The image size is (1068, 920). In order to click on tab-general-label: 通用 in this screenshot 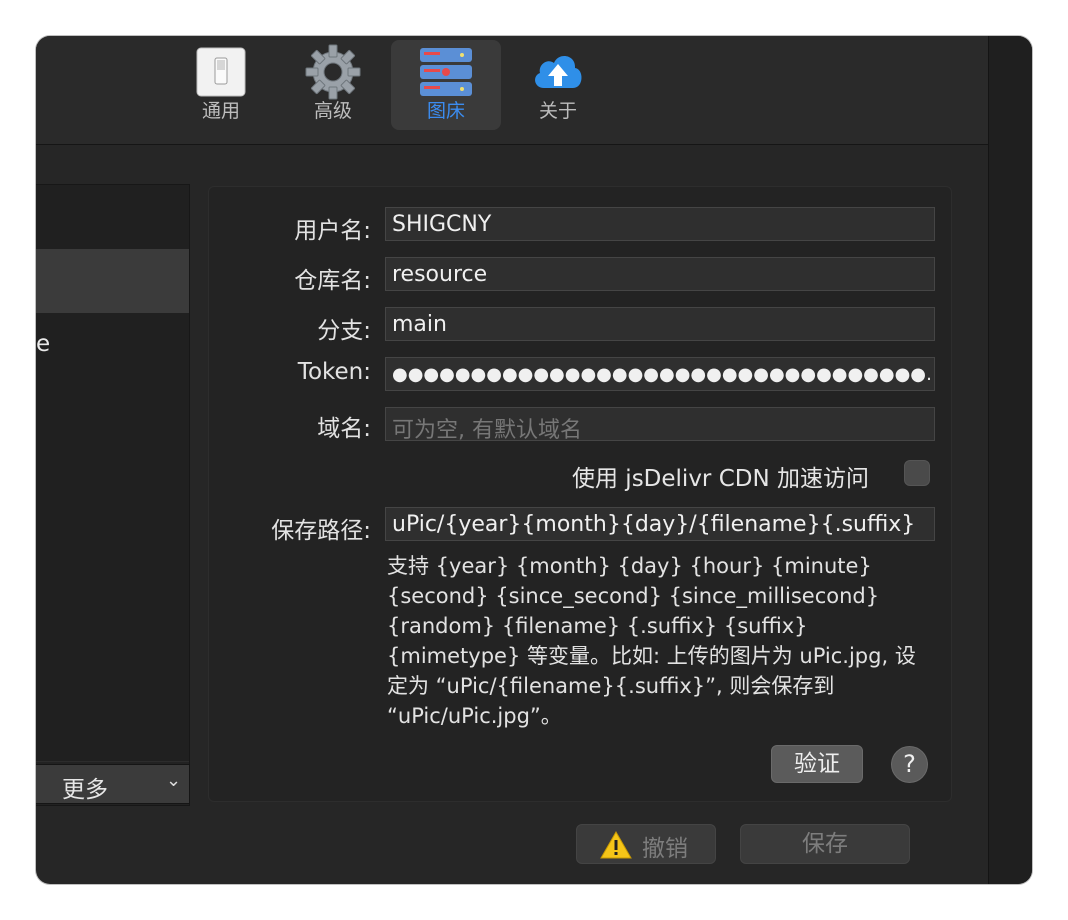, I will do `click(220, 111)`.